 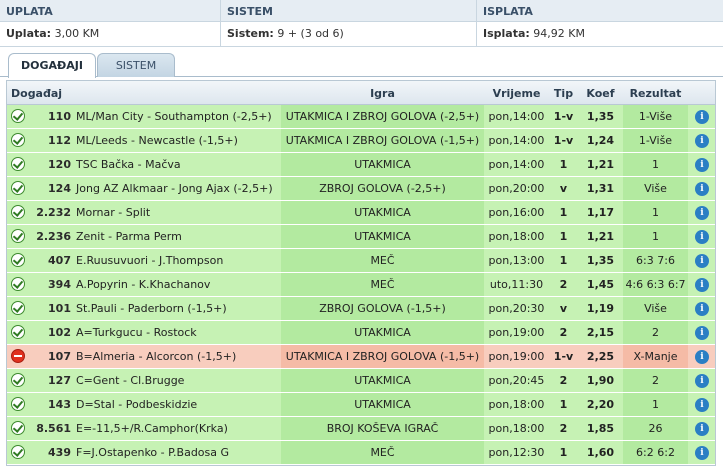 What do you see at coordinates (59, 164) in the screenshot?
I see `event-code: 120` at bounding box center [59, 164].